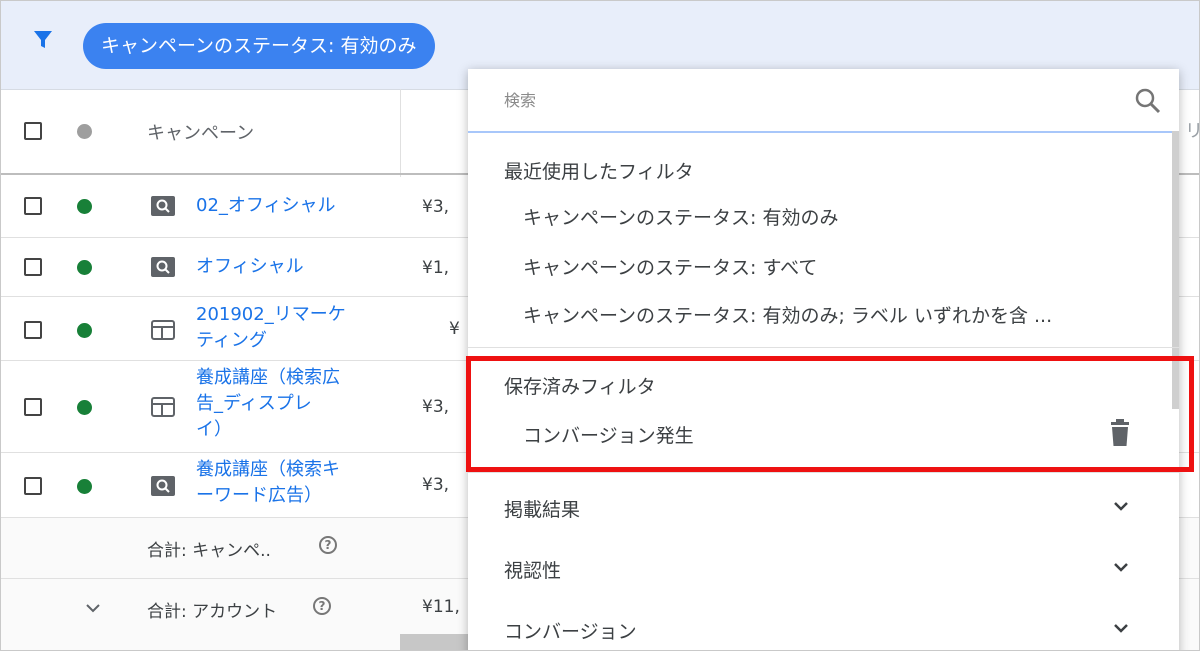 The width and height of the screenshot is (1200, 651). I want to click on totals-label: 合計: キャンペ.., so click(209, 551).